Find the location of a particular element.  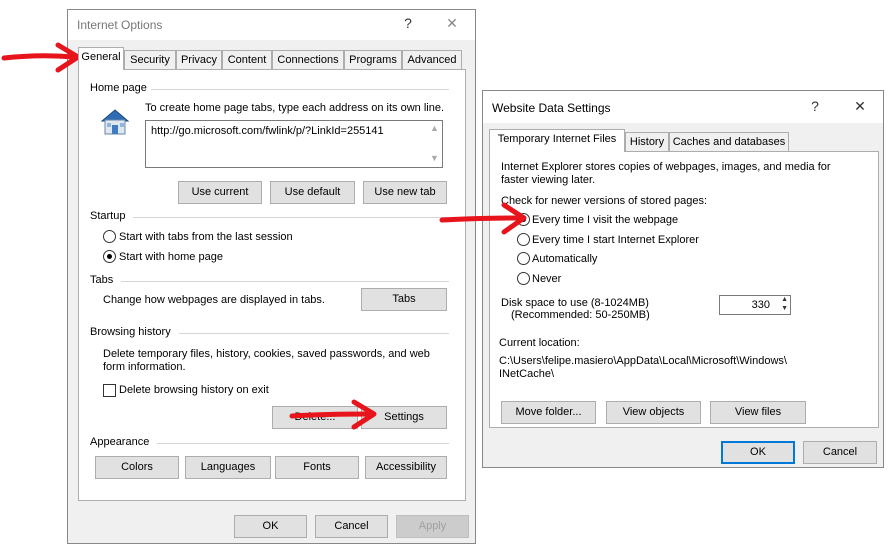

colors-button: Colors is located at coordinates (137, 467).